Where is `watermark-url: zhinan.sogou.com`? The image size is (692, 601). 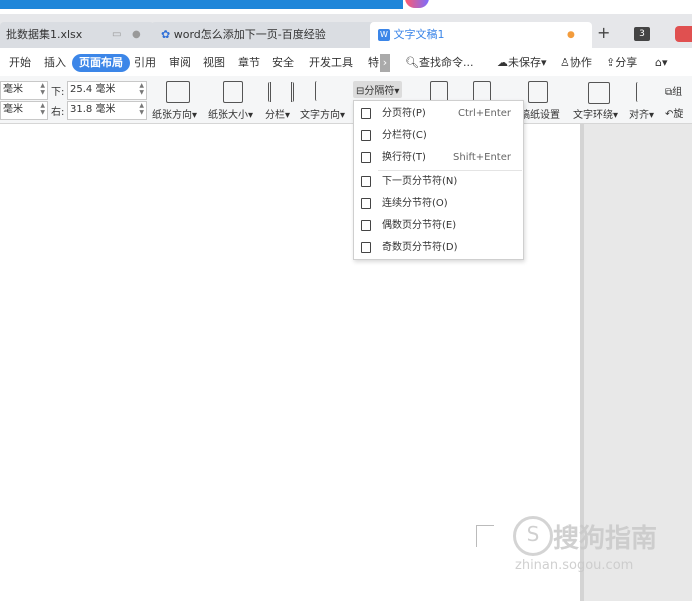 watermark-url: zhinan.sogou.com is located at coordinates (574, 565).